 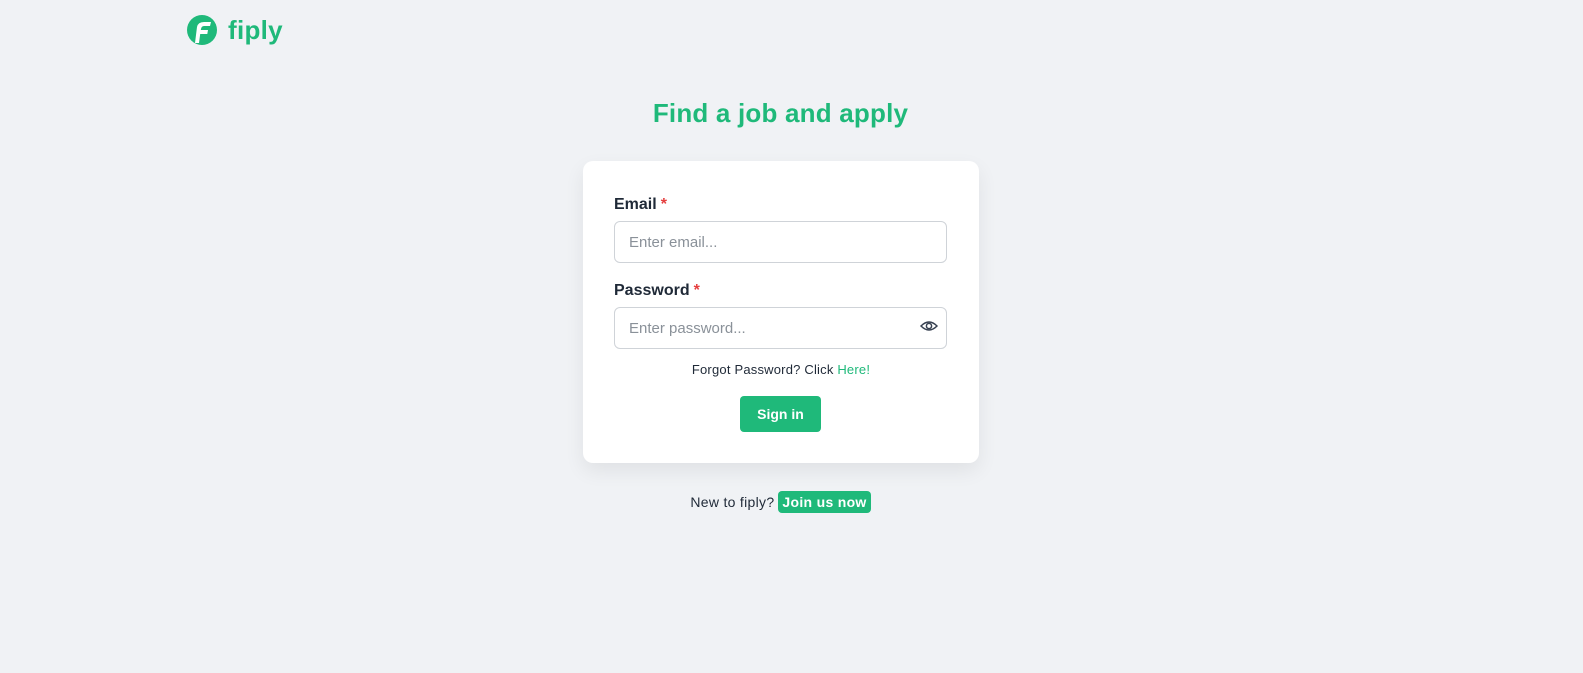 What do you see at coordinates (762, 369) in the screenshot?
I see `forgot-password-text: Forgot Password? Click` at bounding box center [762, 369].